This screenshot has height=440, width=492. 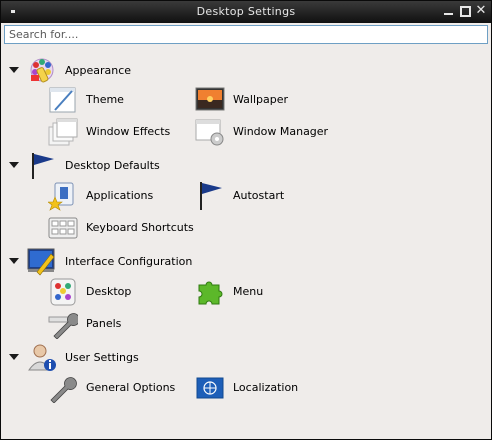 What do you see at coordinates (281, 131) in the screenshot?
I see `item-label: Window Manager` at bounding box center [281, 131].